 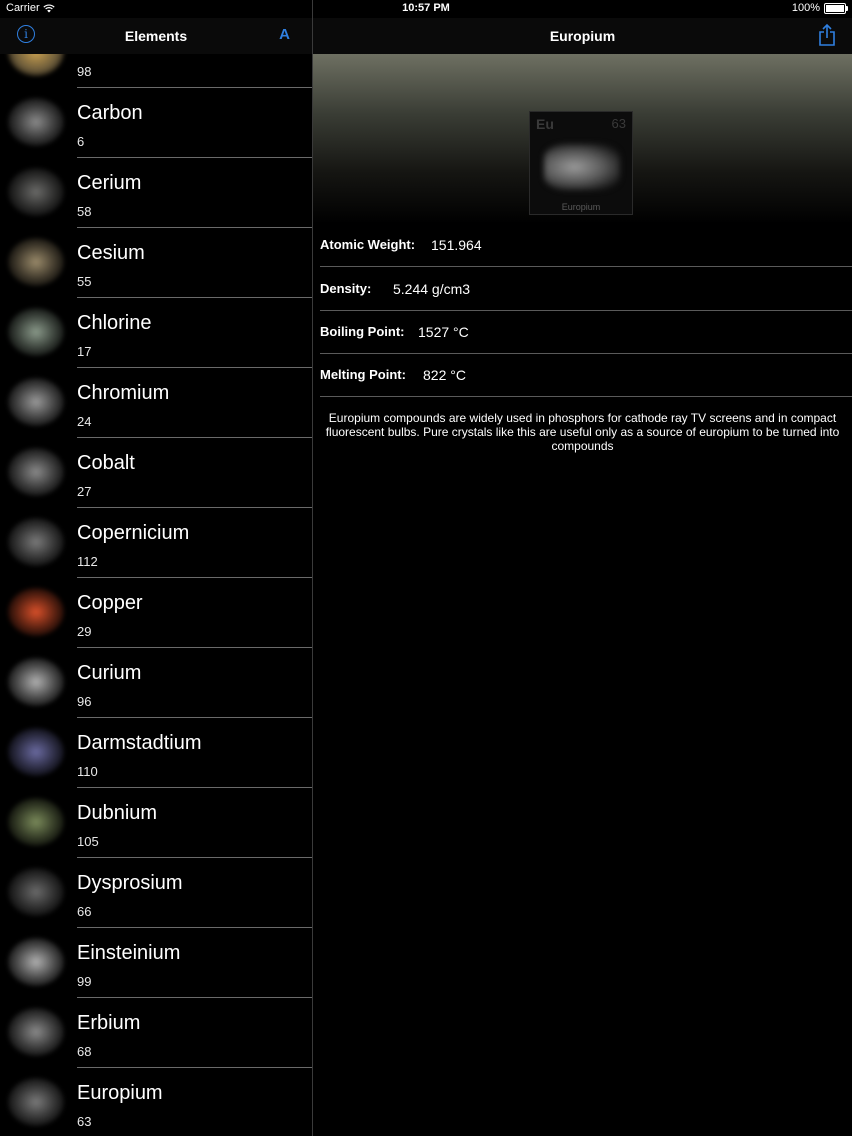 What do you see at coordinates (432, 289) in the screenshot?
I see `property-value: 5.244 g/cm3` at bounding box center [432, 289].